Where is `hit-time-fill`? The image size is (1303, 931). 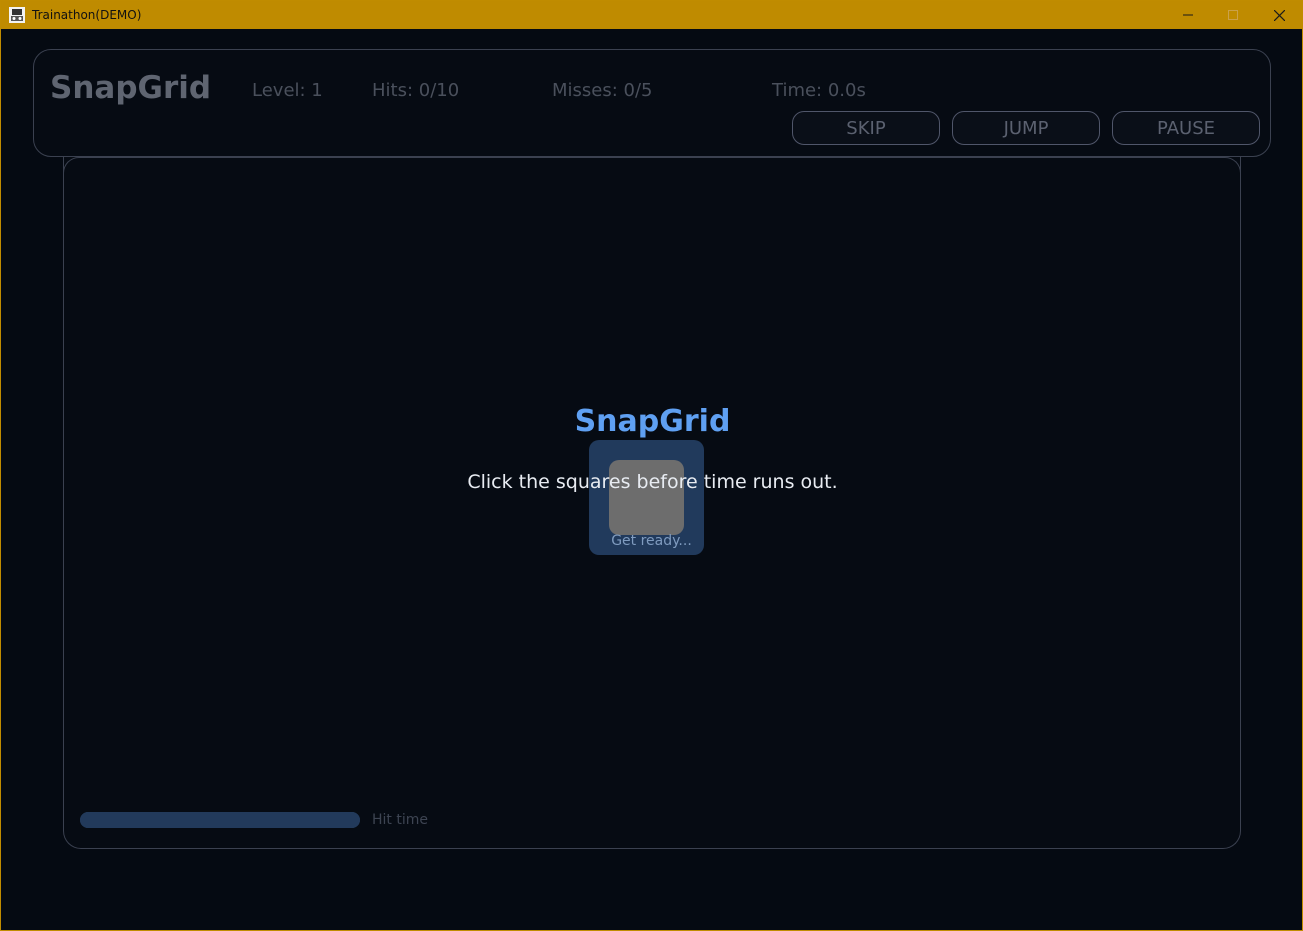 hit-time-fill is located at coordinates (220, 820).